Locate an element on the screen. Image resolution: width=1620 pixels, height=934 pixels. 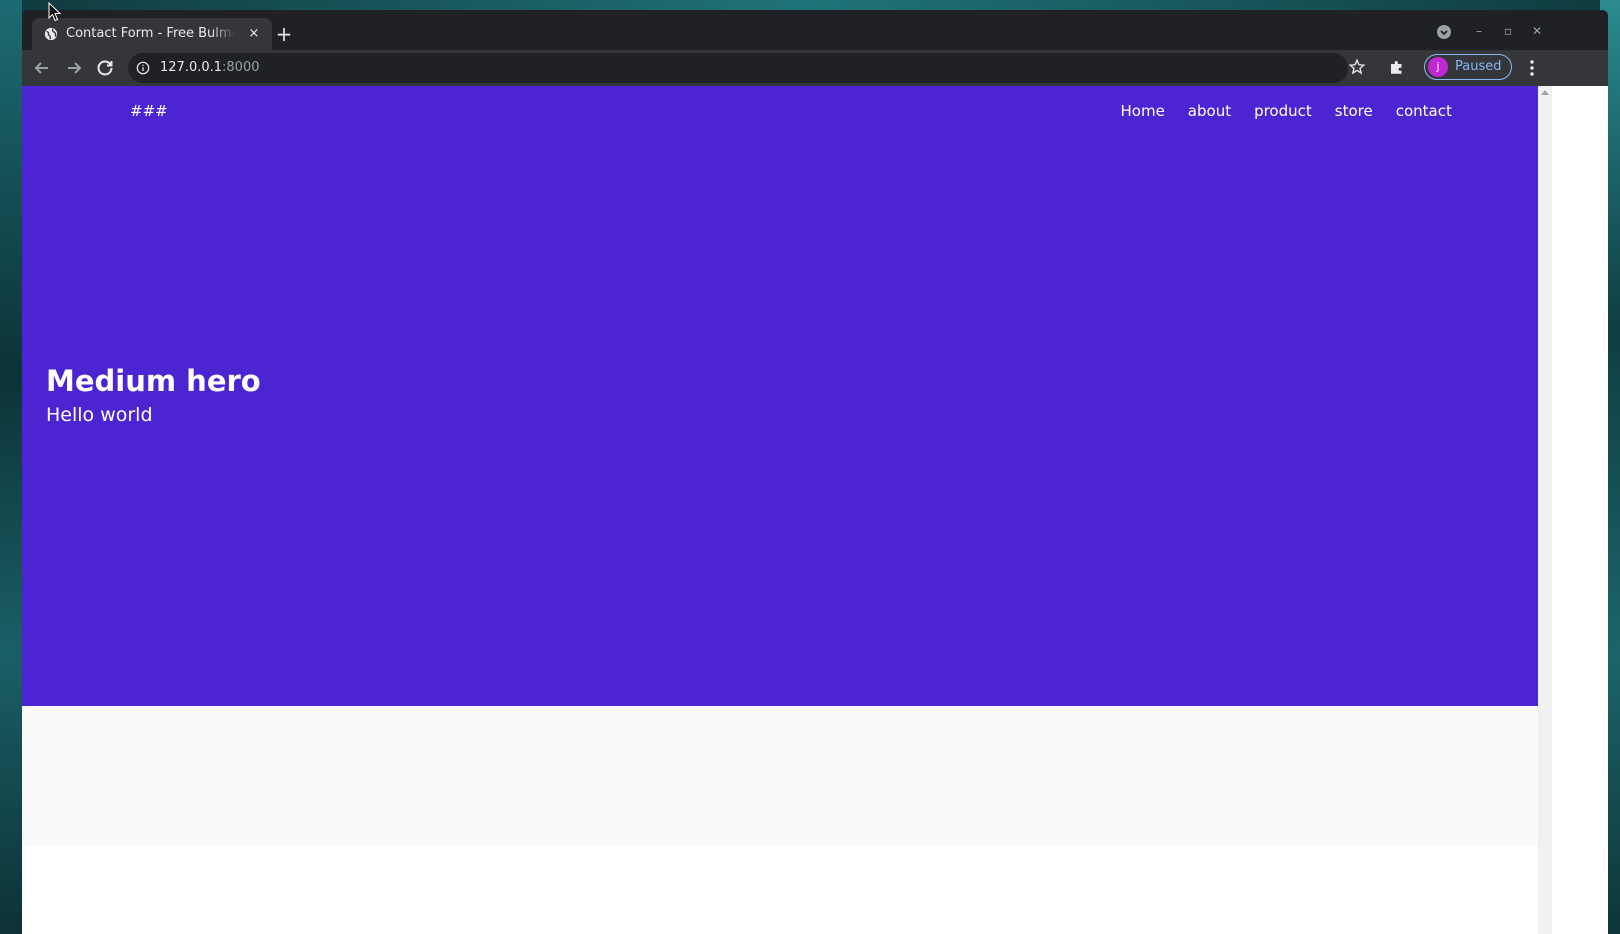
back-arrow-icon is located at coordinates (42, 68).